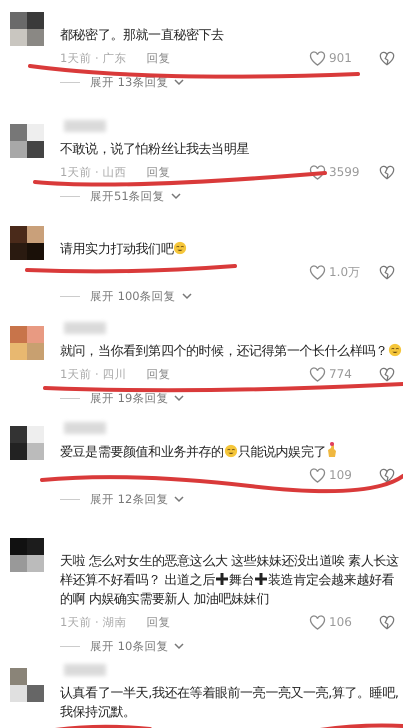  What do you see at coordinates (129, 398) in the screenshot?
I see `expand-replies-link: 展开 19条回复` at bounding box center [129, 398].